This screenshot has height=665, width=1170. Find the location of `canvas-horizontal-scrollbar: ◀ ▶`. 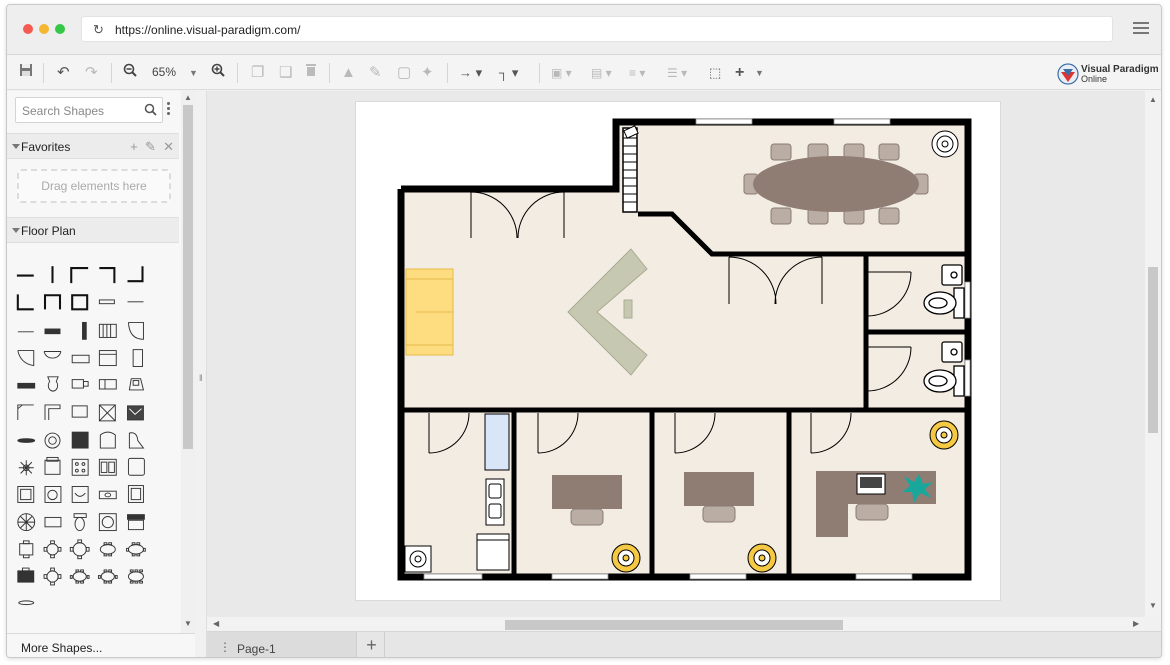

canvas-horizontal-scrollbar: ◀ ▶ is located at coordinates (676, 624).